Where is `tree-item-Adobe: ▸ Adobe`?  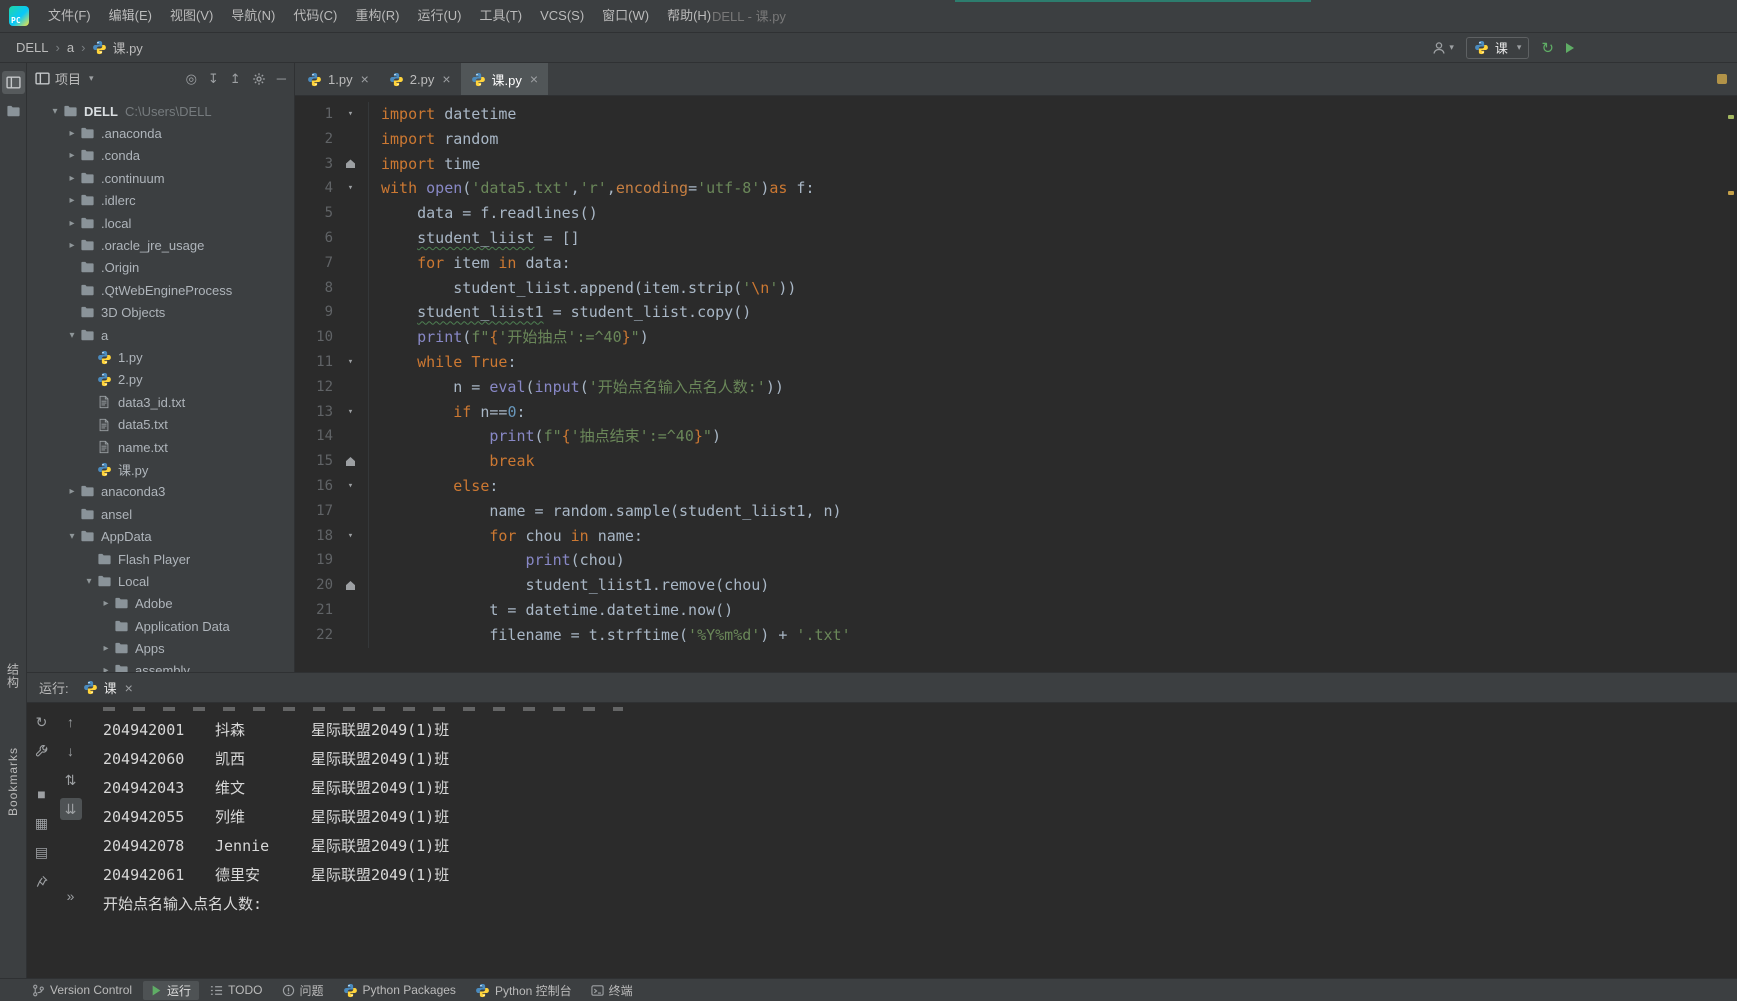 tree-item-Adobe: ▸ Adobe is located at coordinates (160, 604).